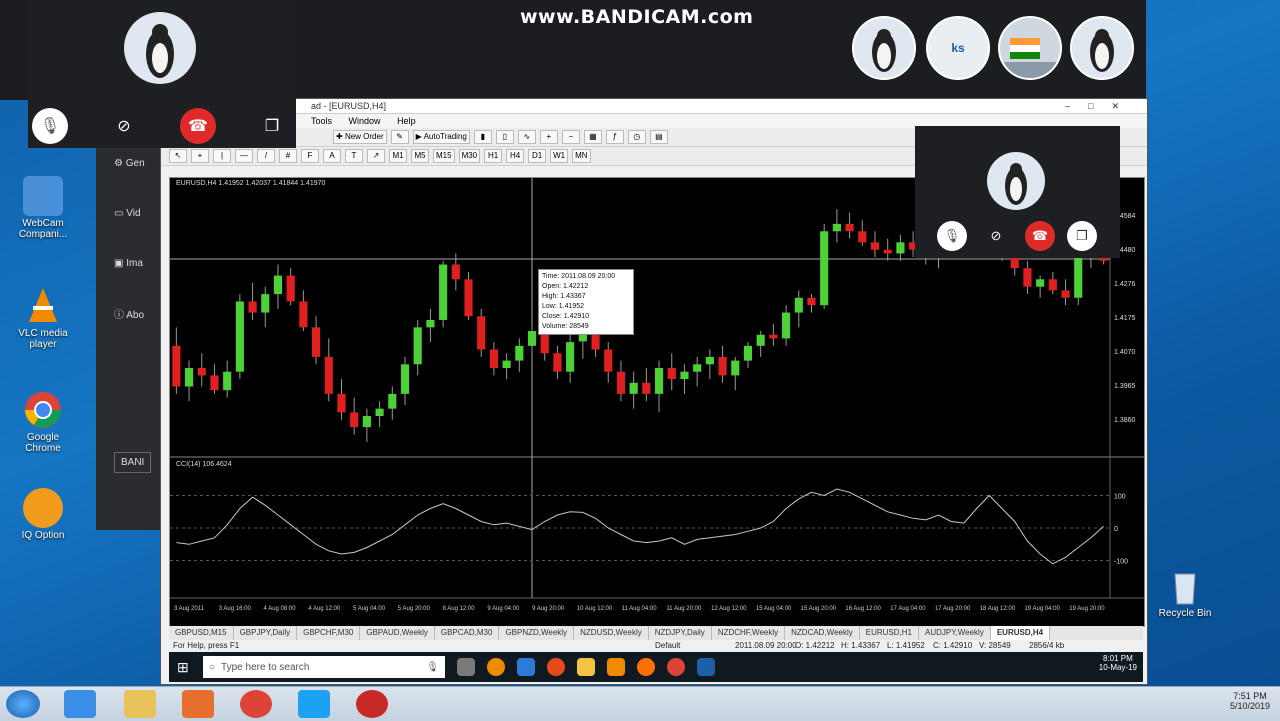 This screenshot has height=721, width=1280. Describe the element at coordinates (441, 137) in the screenshot. I see `autotrading-button: ▶ AutoTrading` at that location.